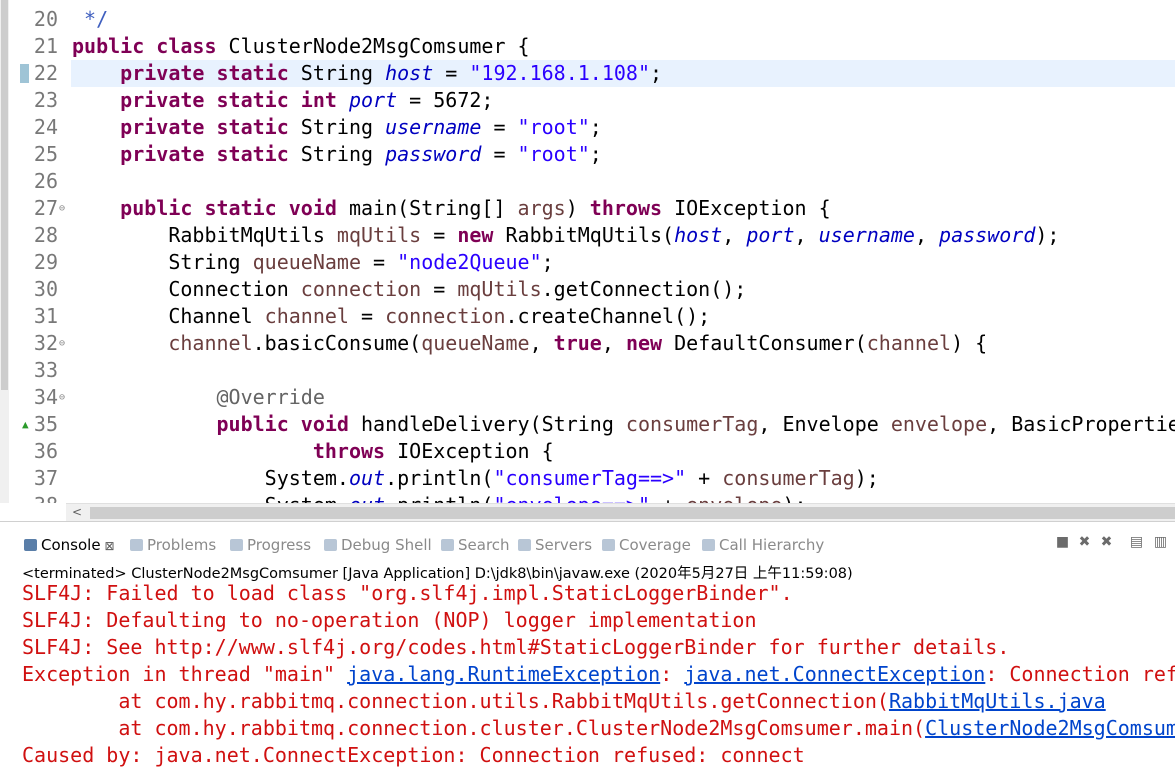 The height and width of the screenshot is (769, 1175). I want to click on code-line: 23 private static int port = 5672;, so click(592, 100).